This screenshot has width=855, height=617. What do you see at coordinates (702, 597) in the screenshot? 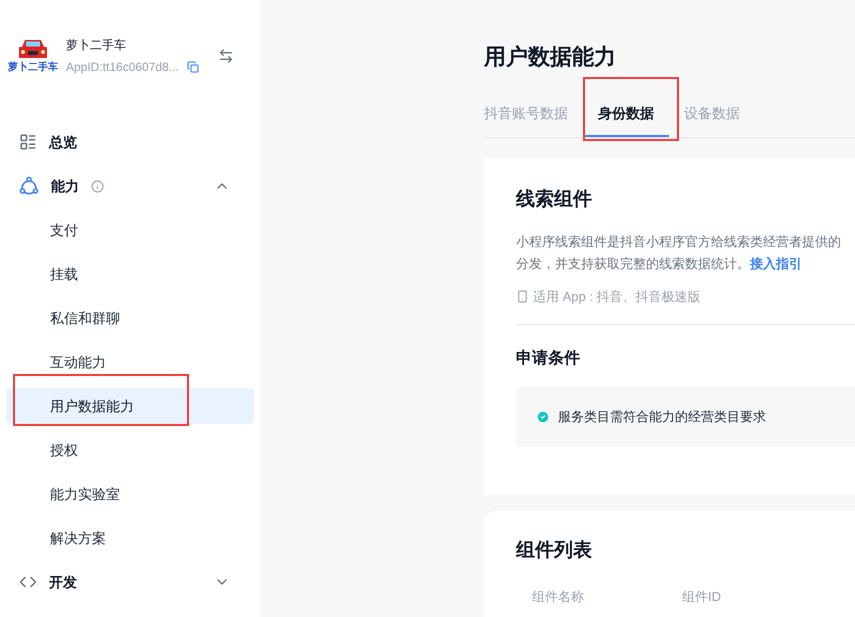
I see `column-header: 组件ID` at bounding box center [702, 597].